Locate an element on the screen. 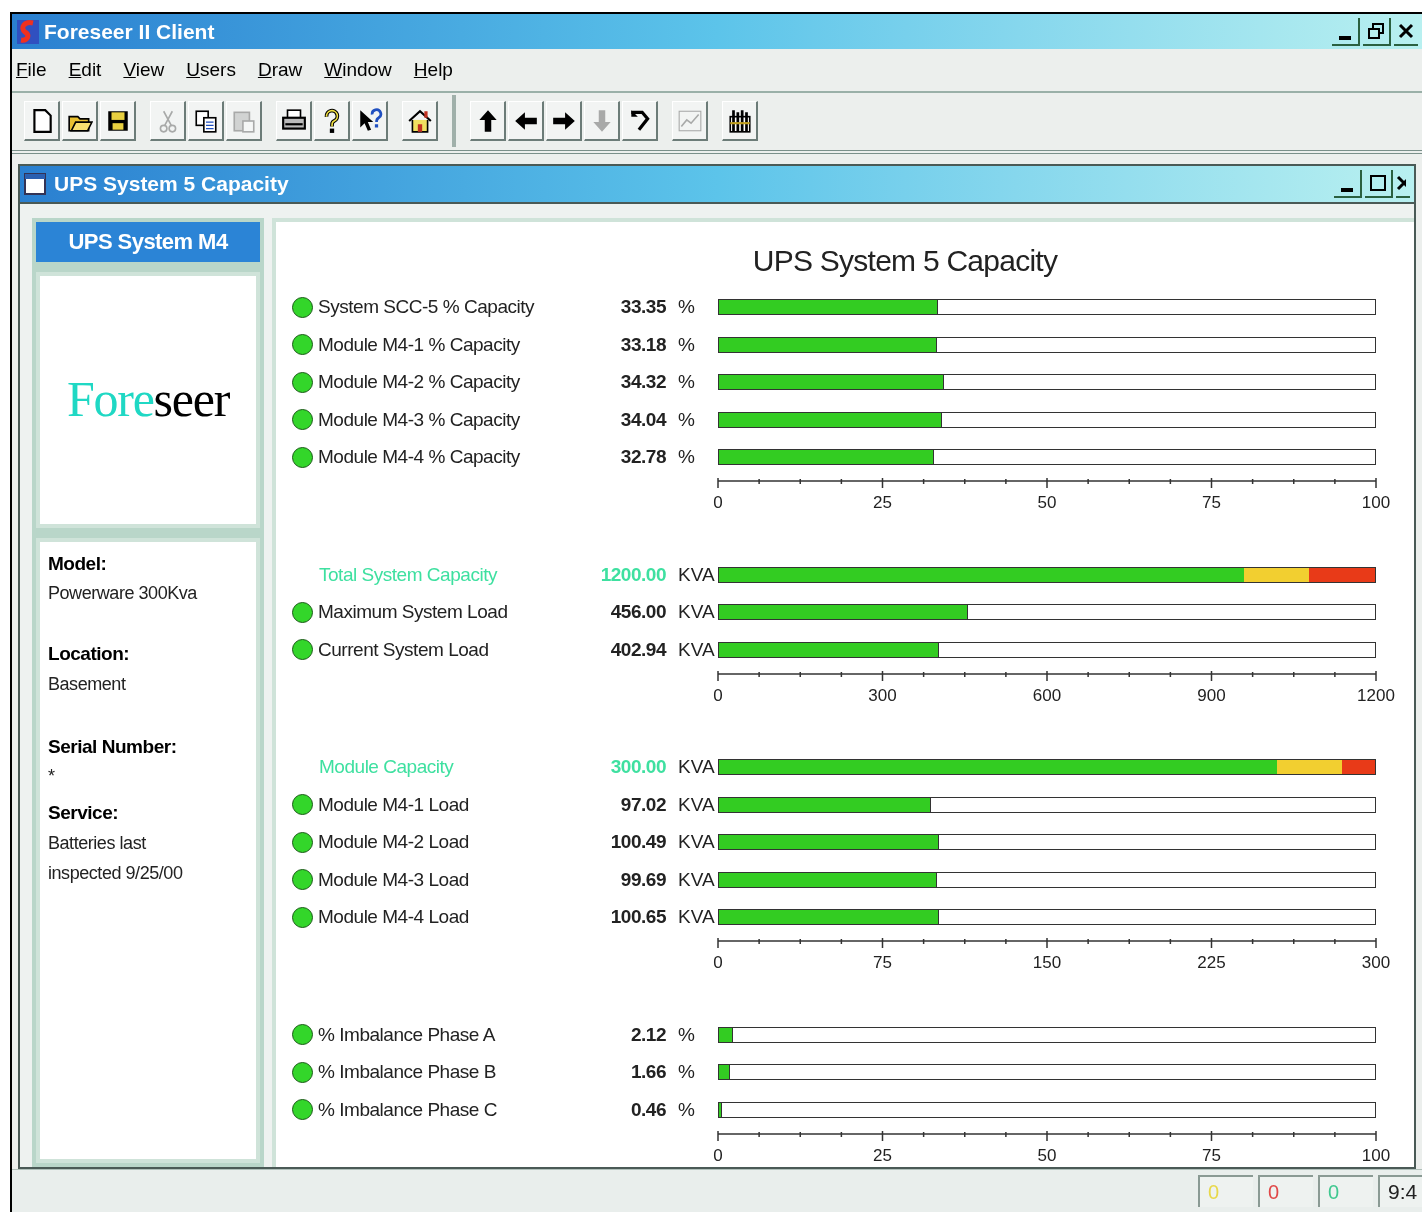  print-button is located at coordinates (294, 121).